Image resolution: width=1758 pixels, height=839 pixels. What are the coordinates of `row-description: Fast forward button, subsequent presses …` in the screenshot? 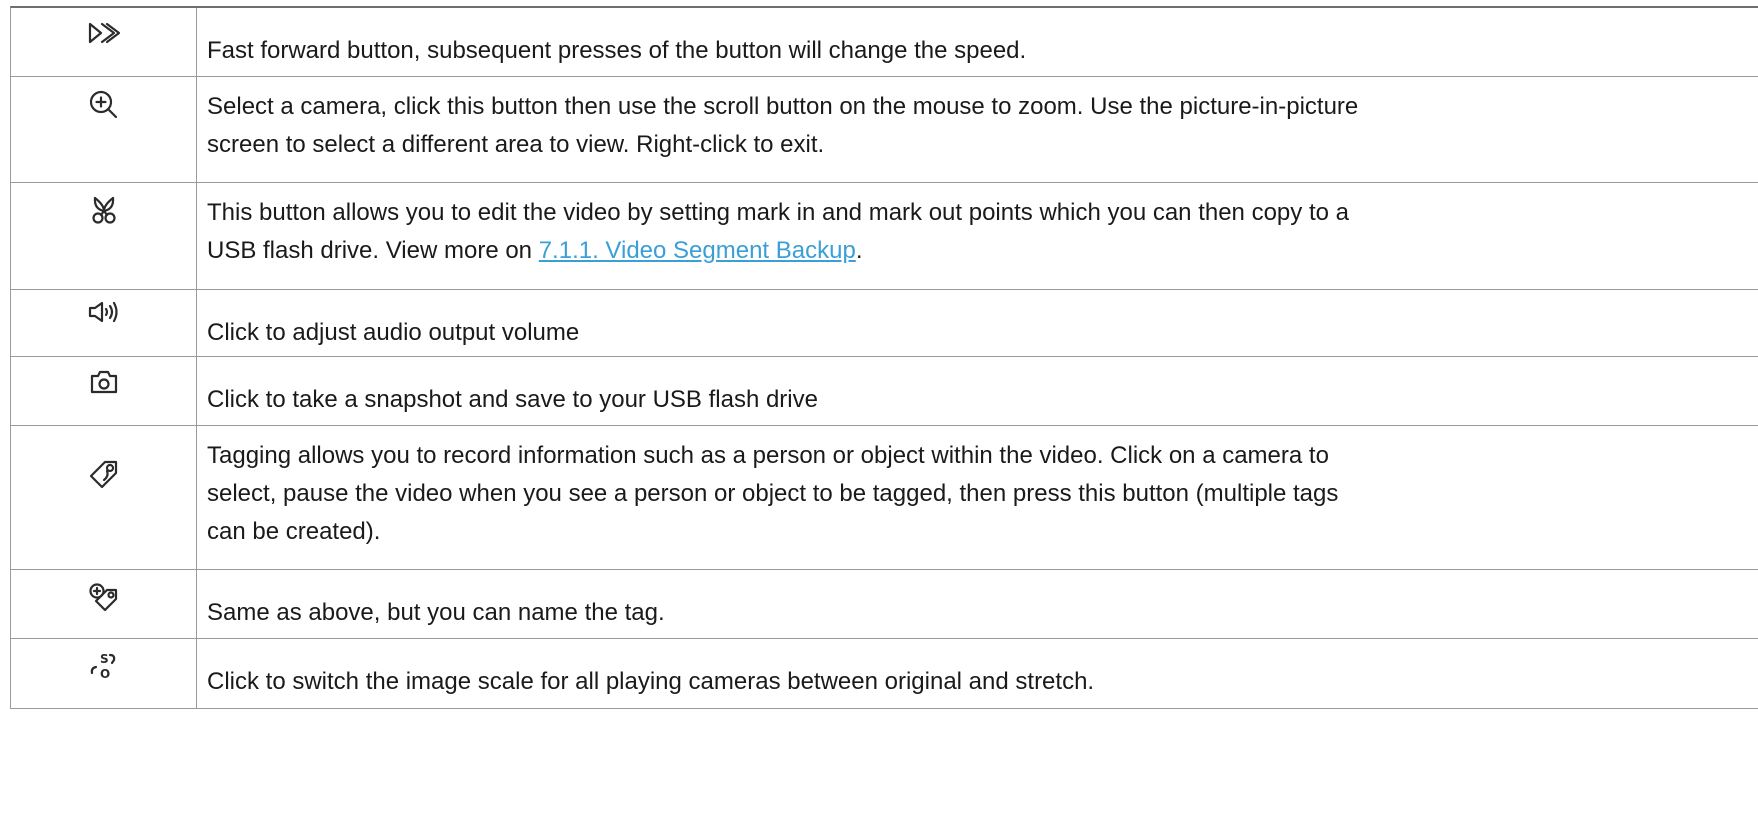 It's located at (617, 50).